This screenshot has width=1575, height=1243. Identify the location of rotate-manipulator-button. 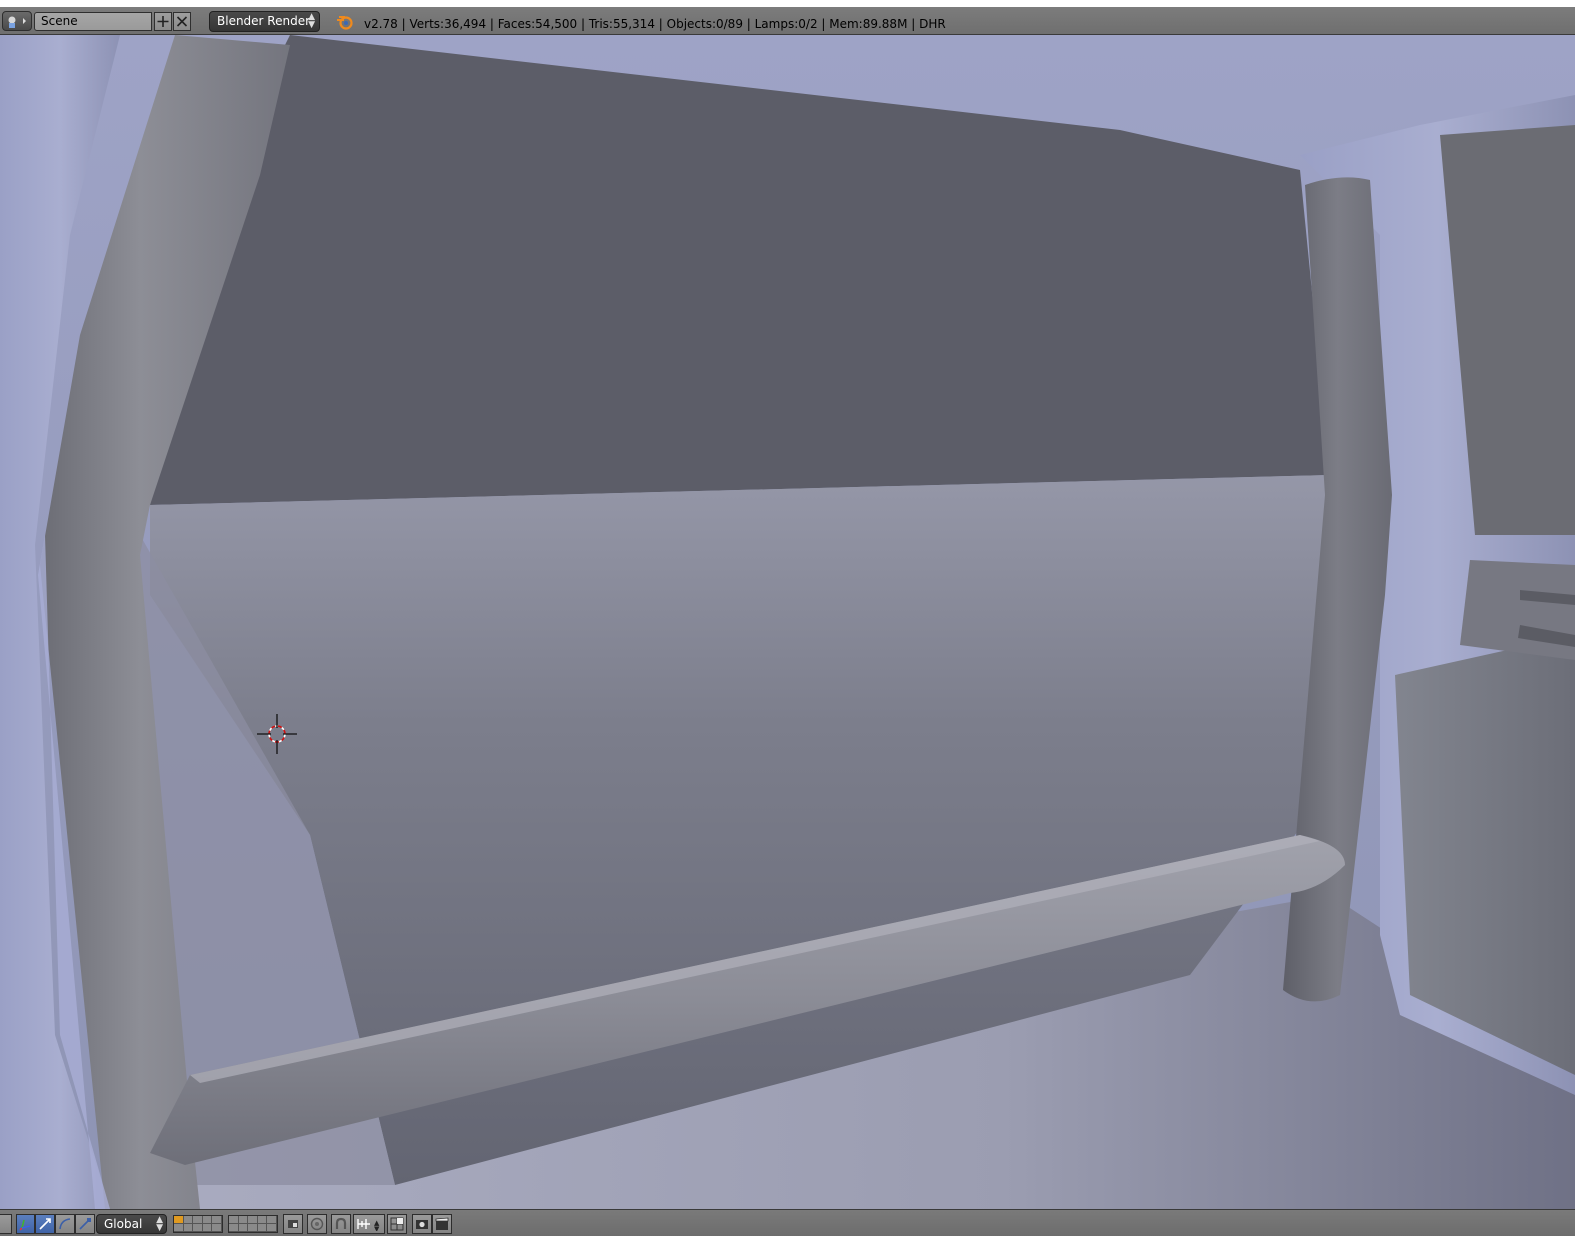
(65, 1224).